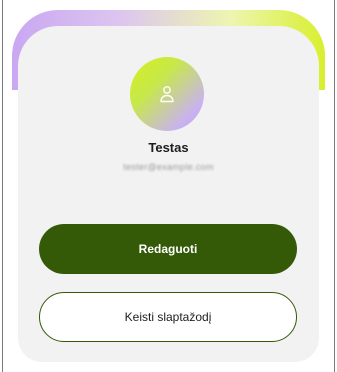  What do you see at coordinates (168, 167) in the screenshot?
I see `user-email: tester@example.com` at bounding box center [168, 167].